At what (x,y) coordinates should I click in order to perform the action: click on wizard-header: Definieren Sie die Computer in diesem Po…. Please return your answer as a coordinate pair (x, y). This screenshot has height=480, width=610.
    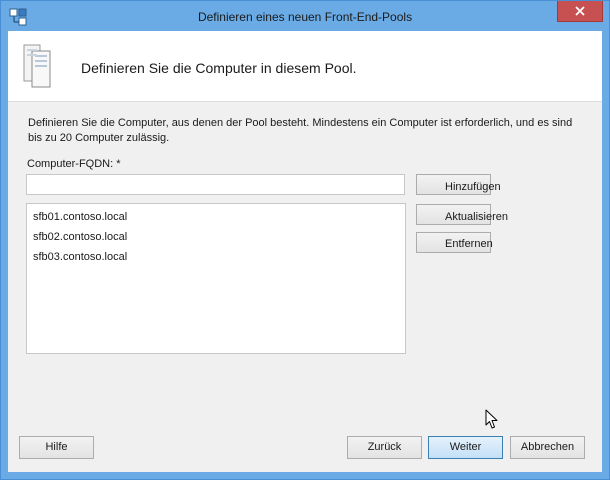
    Looking at the image, I should click on (305, 66).